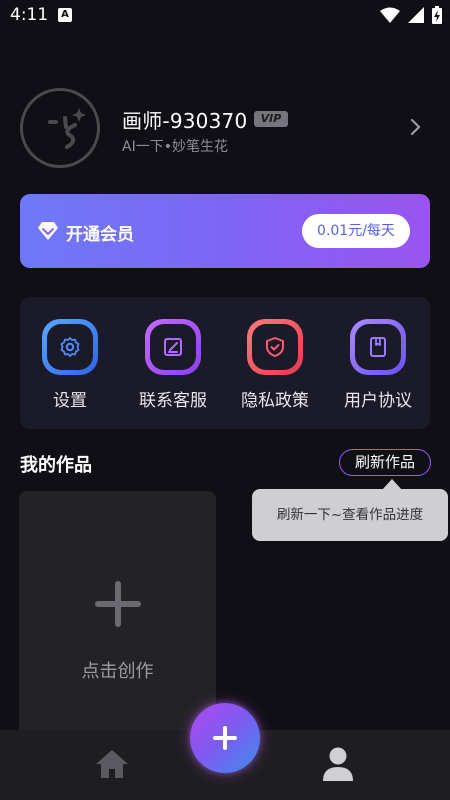 This screenshot has width=450, height=800. What do you see at coordinates (70, 401) in the screenshot?
I see `menu-label-settings: 设置` at bounding box center [70, 401].